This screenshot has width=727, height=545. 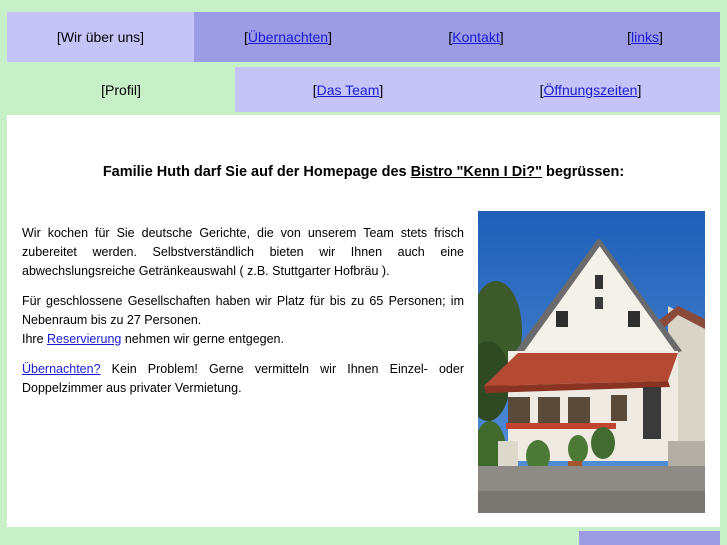 I want to click on headline-text: begrüssen:, so click(x=583, y=172).